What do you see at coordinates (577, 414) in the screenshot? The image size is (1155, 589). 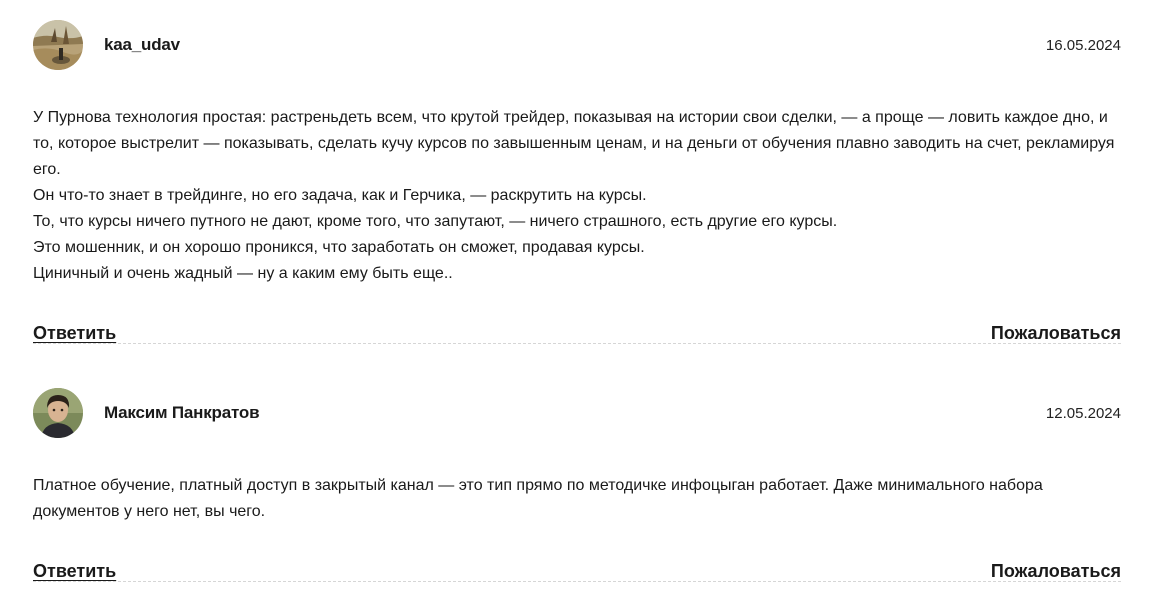 I see `comment-header: Максим Панкратов 12.05.2024` at bounding box center [577, 414].